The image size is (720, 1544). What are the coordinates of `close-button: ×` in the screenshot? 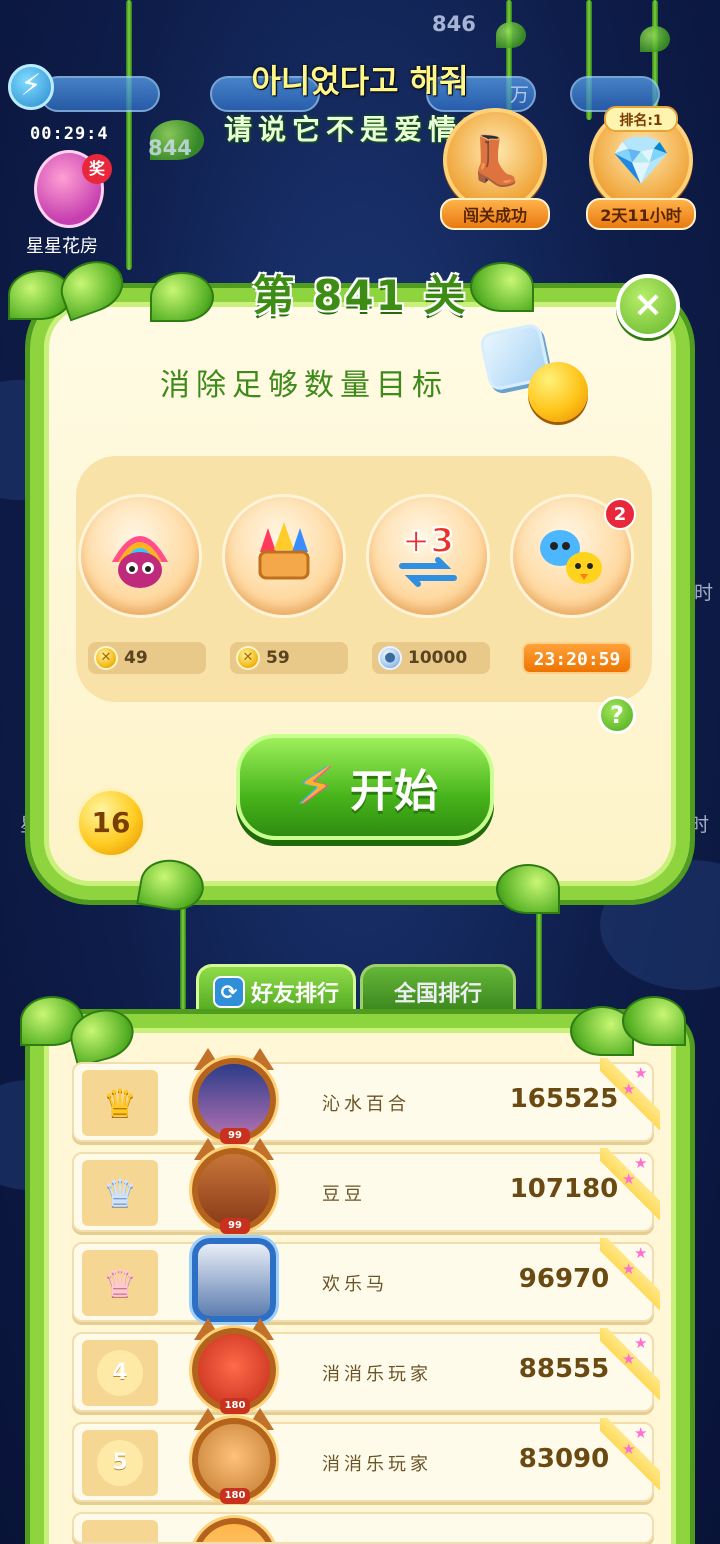 It's located at (648, 306).